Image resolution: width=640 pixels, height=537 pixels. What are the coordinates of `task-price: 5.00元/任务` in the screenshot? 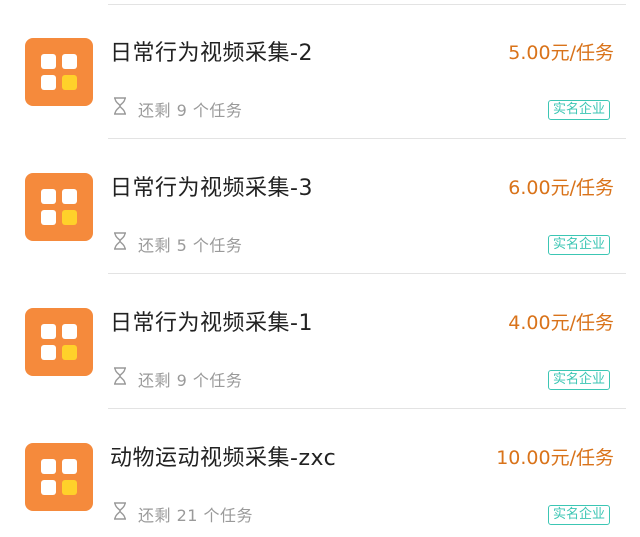 It's located at (561, 53).